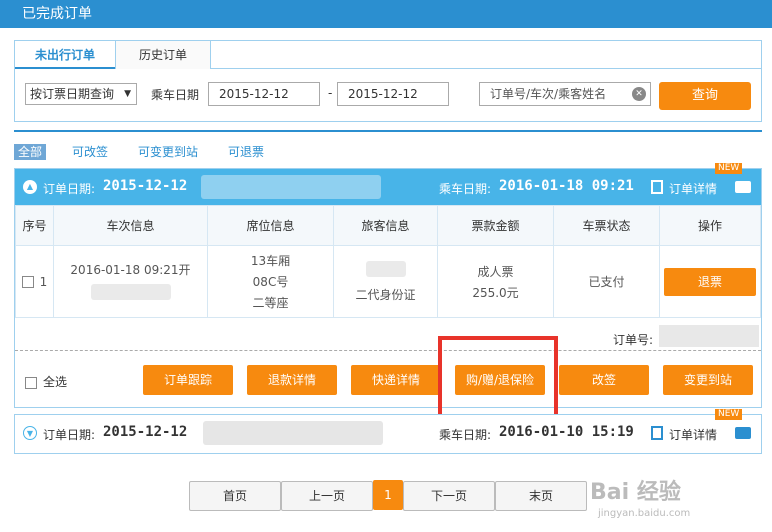  Describe the element at coordinates (639, 94) in the screenshot. I see `clear-icon: ✕` at that location.